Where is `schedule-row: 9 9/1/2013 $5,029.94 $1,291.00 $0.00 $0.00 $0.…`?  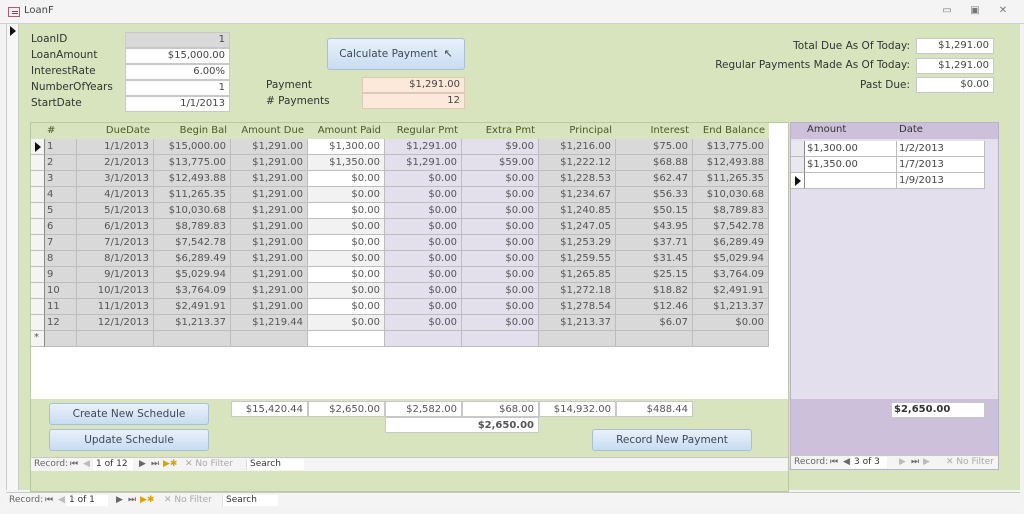 schedule-row: 9 9/1/2013 $5,029.94 $1,291.00 $0.00 $0.00 $0.… is located at coordinates (400, 275).